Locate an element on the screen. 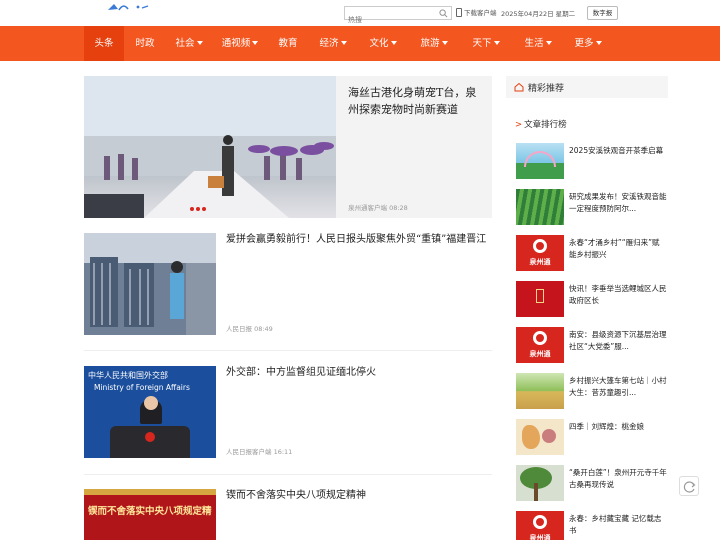 The image size is (720, 540). ranking-item: 泉州通 永春“才涌乡村”“雁归来”赋能乡村振兴 is located at coordinates (592, 253).